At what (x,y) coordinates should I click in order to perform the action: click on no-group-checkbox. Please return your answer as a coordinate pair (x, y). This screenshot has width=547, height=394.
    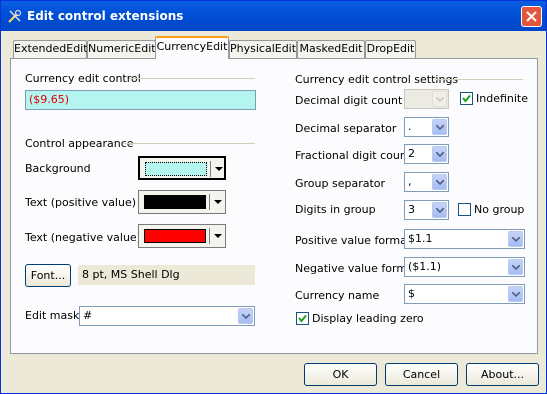
    Looking at the image, I should click on (464, 209).